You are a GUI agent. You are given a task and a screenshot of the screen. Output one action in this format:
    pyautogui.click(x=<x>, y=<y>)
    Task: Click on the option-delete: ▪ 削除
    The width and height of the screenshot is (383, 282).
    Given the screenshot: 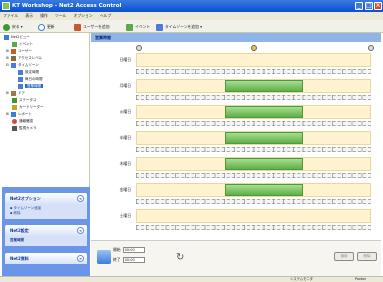 What is the action you would take?
    pyautogui.click(x=46, y=213)
    